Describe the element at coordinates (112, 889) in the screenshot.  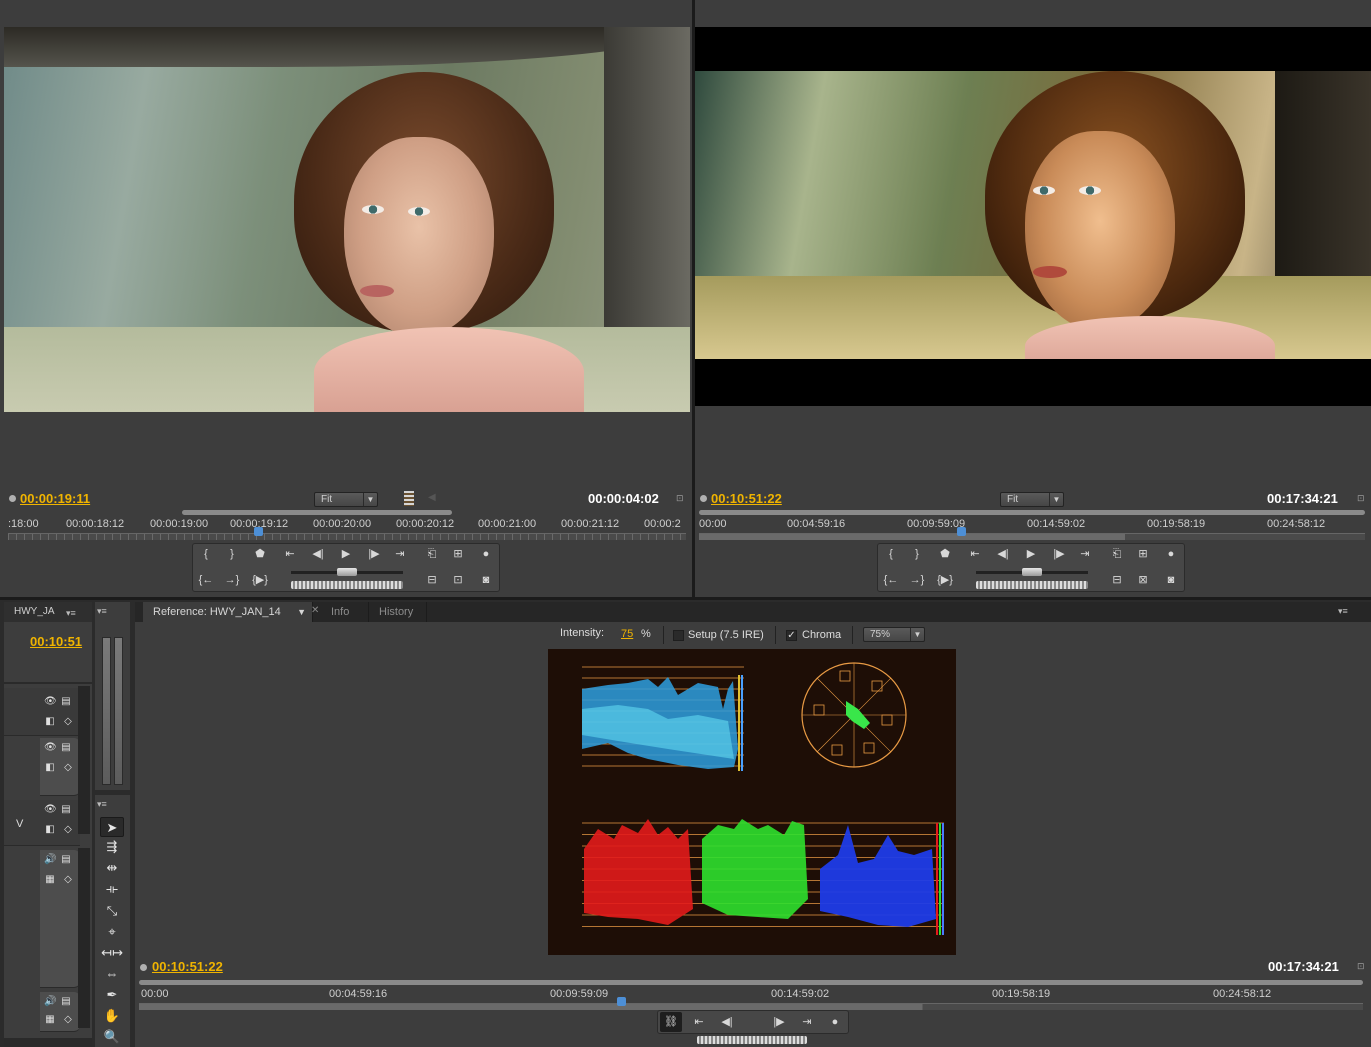
I see `rolling-edit-tool-icon: ⟛` at that location.